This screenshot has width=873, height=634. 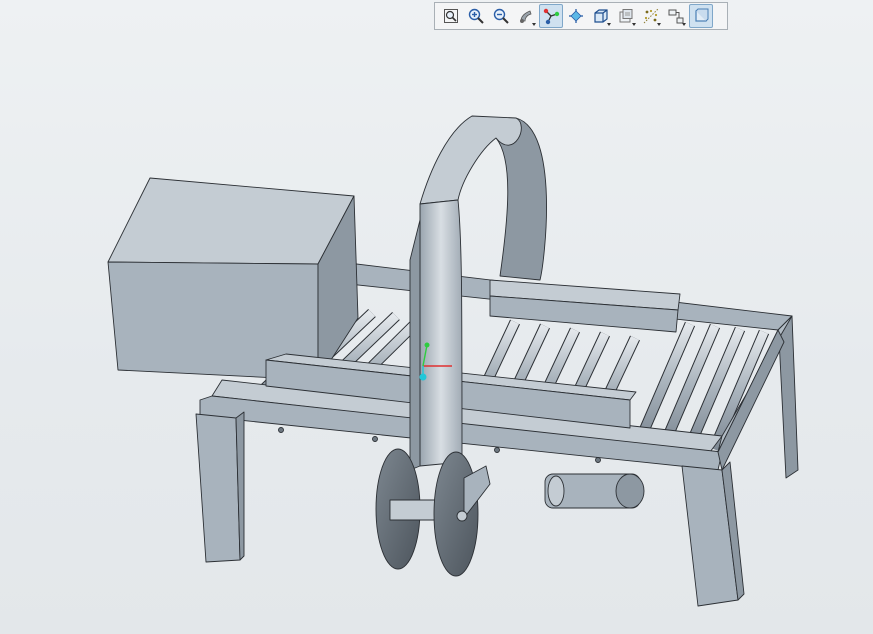 I want to click on zoom-in-icon, so click(x=476, y=16).